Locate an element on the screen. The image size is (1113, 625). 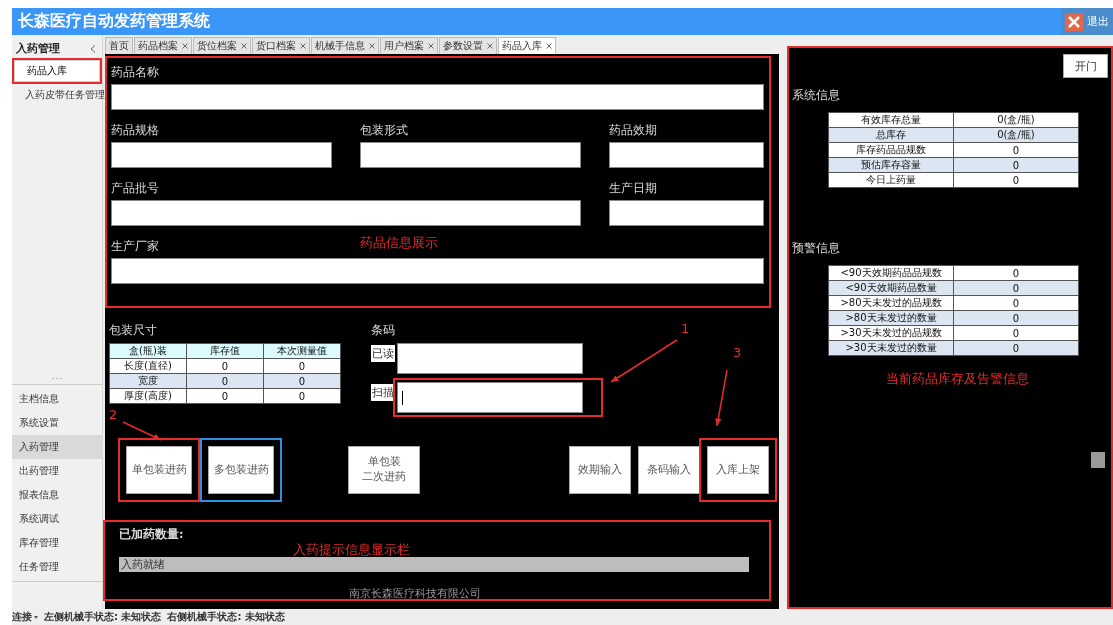
section-title: 预警信息 is located at coordinates (816, 248).